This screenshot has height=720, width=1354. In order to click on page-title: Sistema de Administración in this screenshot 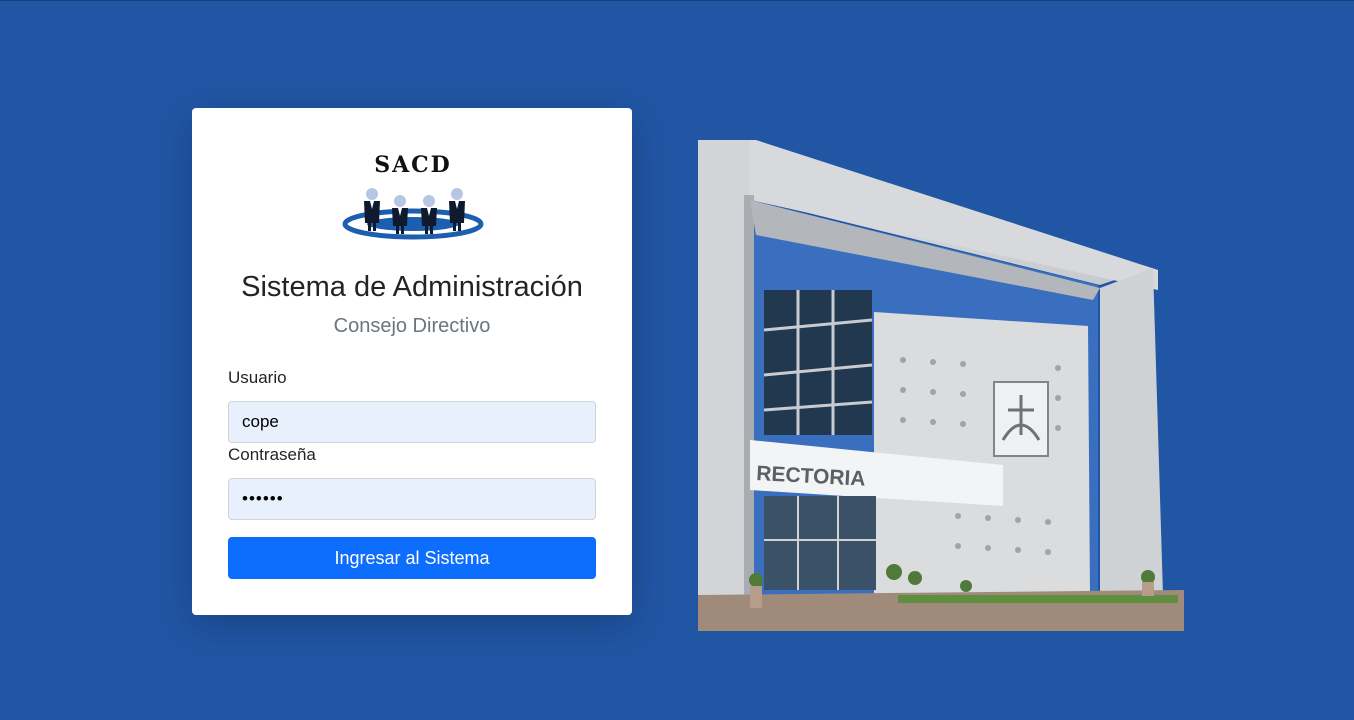, I will do `click(412, 287)`.